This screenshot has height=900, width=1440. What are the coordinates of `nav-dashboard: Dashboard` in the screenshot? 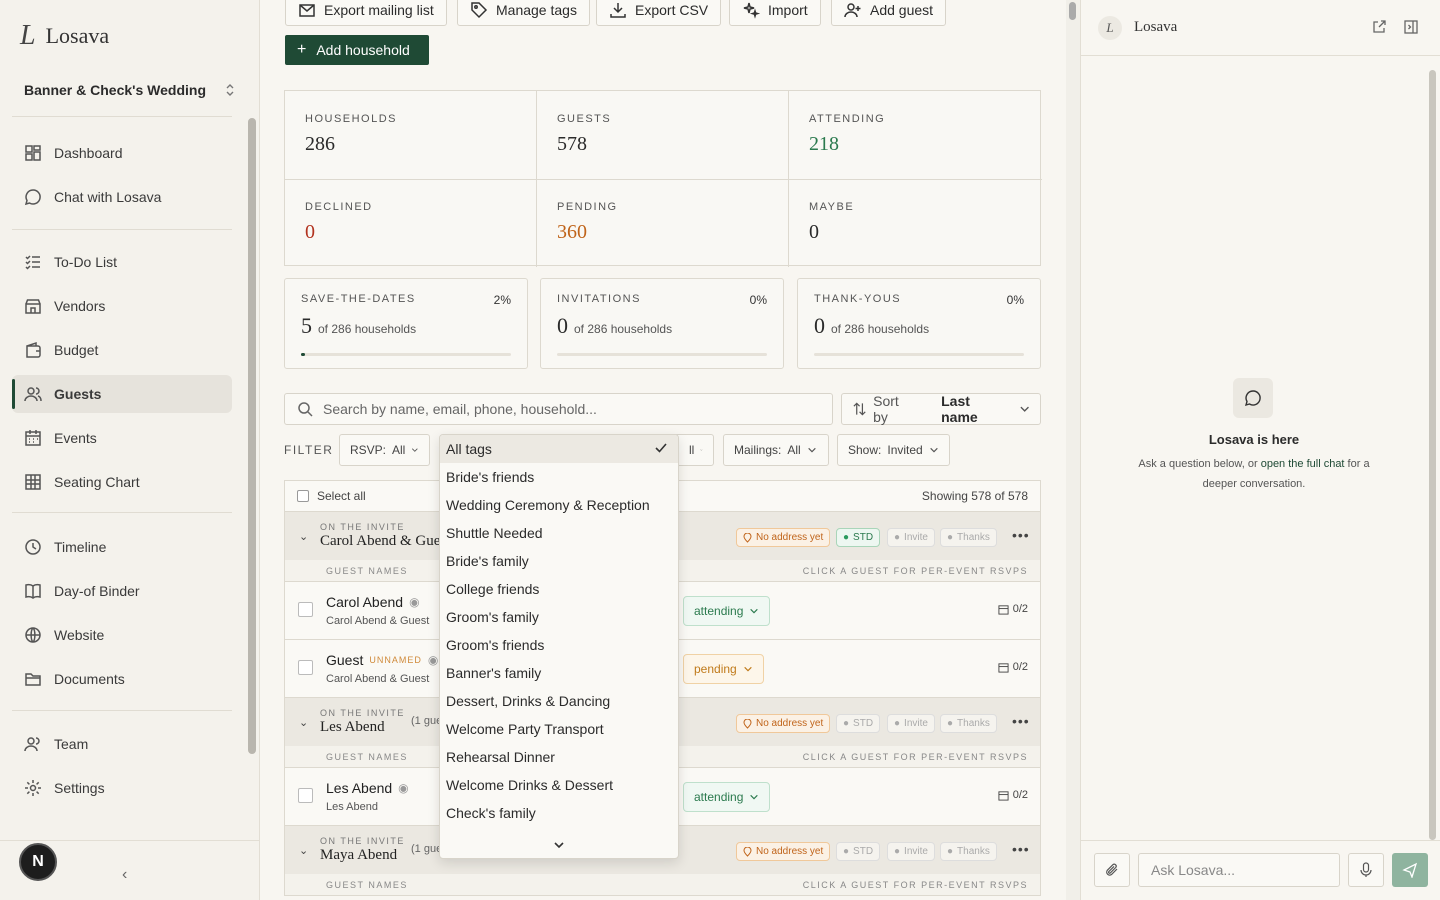 It's located at (122, 153).